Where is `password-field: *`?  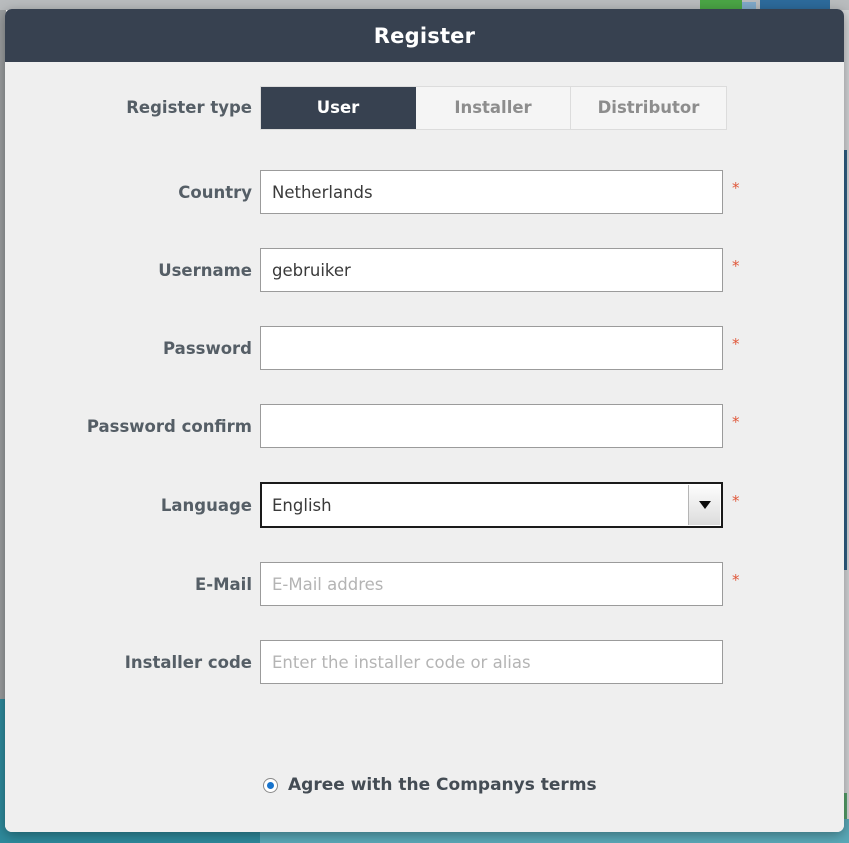 password-field: * is located at coordinates (500, 348).